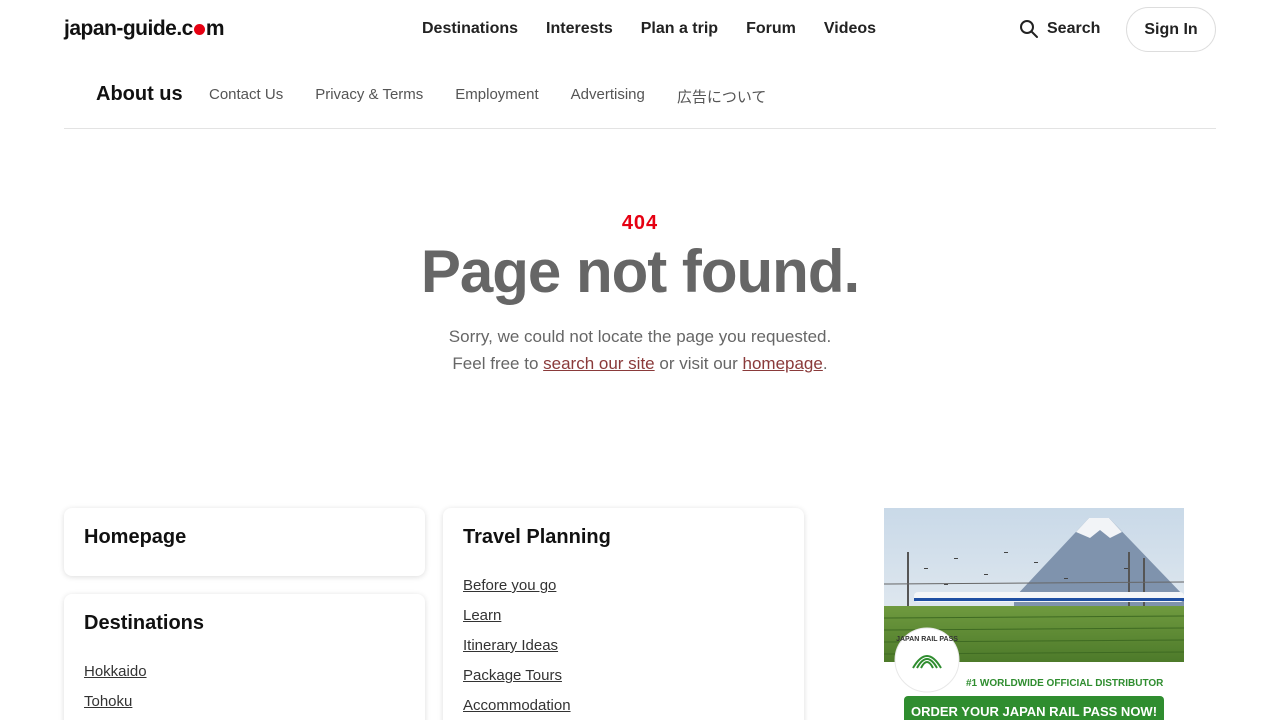 This screenshot has width=1280, height=720. What do you see at coordinates (850, 29) in the screenshot?
I see `nav-videos: Videos` at bounding box center [850, 29].